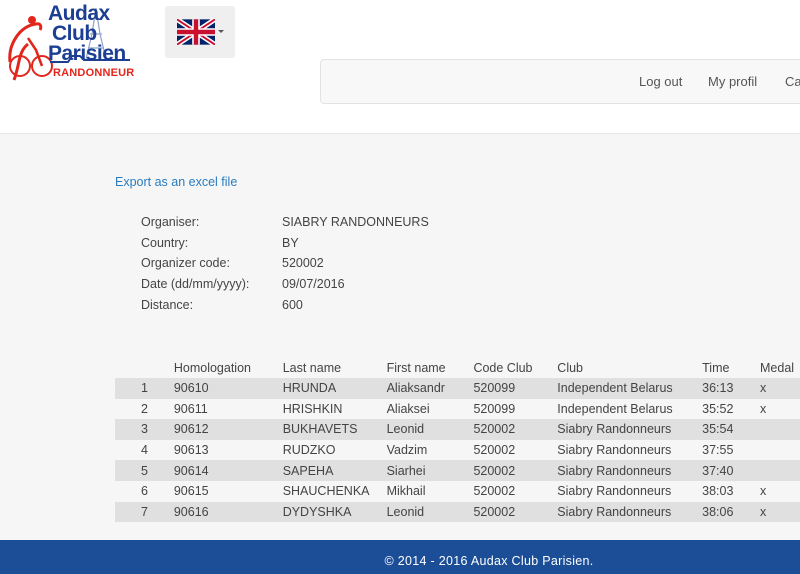  What do you see at coordinates (228, 450) in the screenshot?
I see `cell-homologation: 90613` at bounding box center [228, 450].